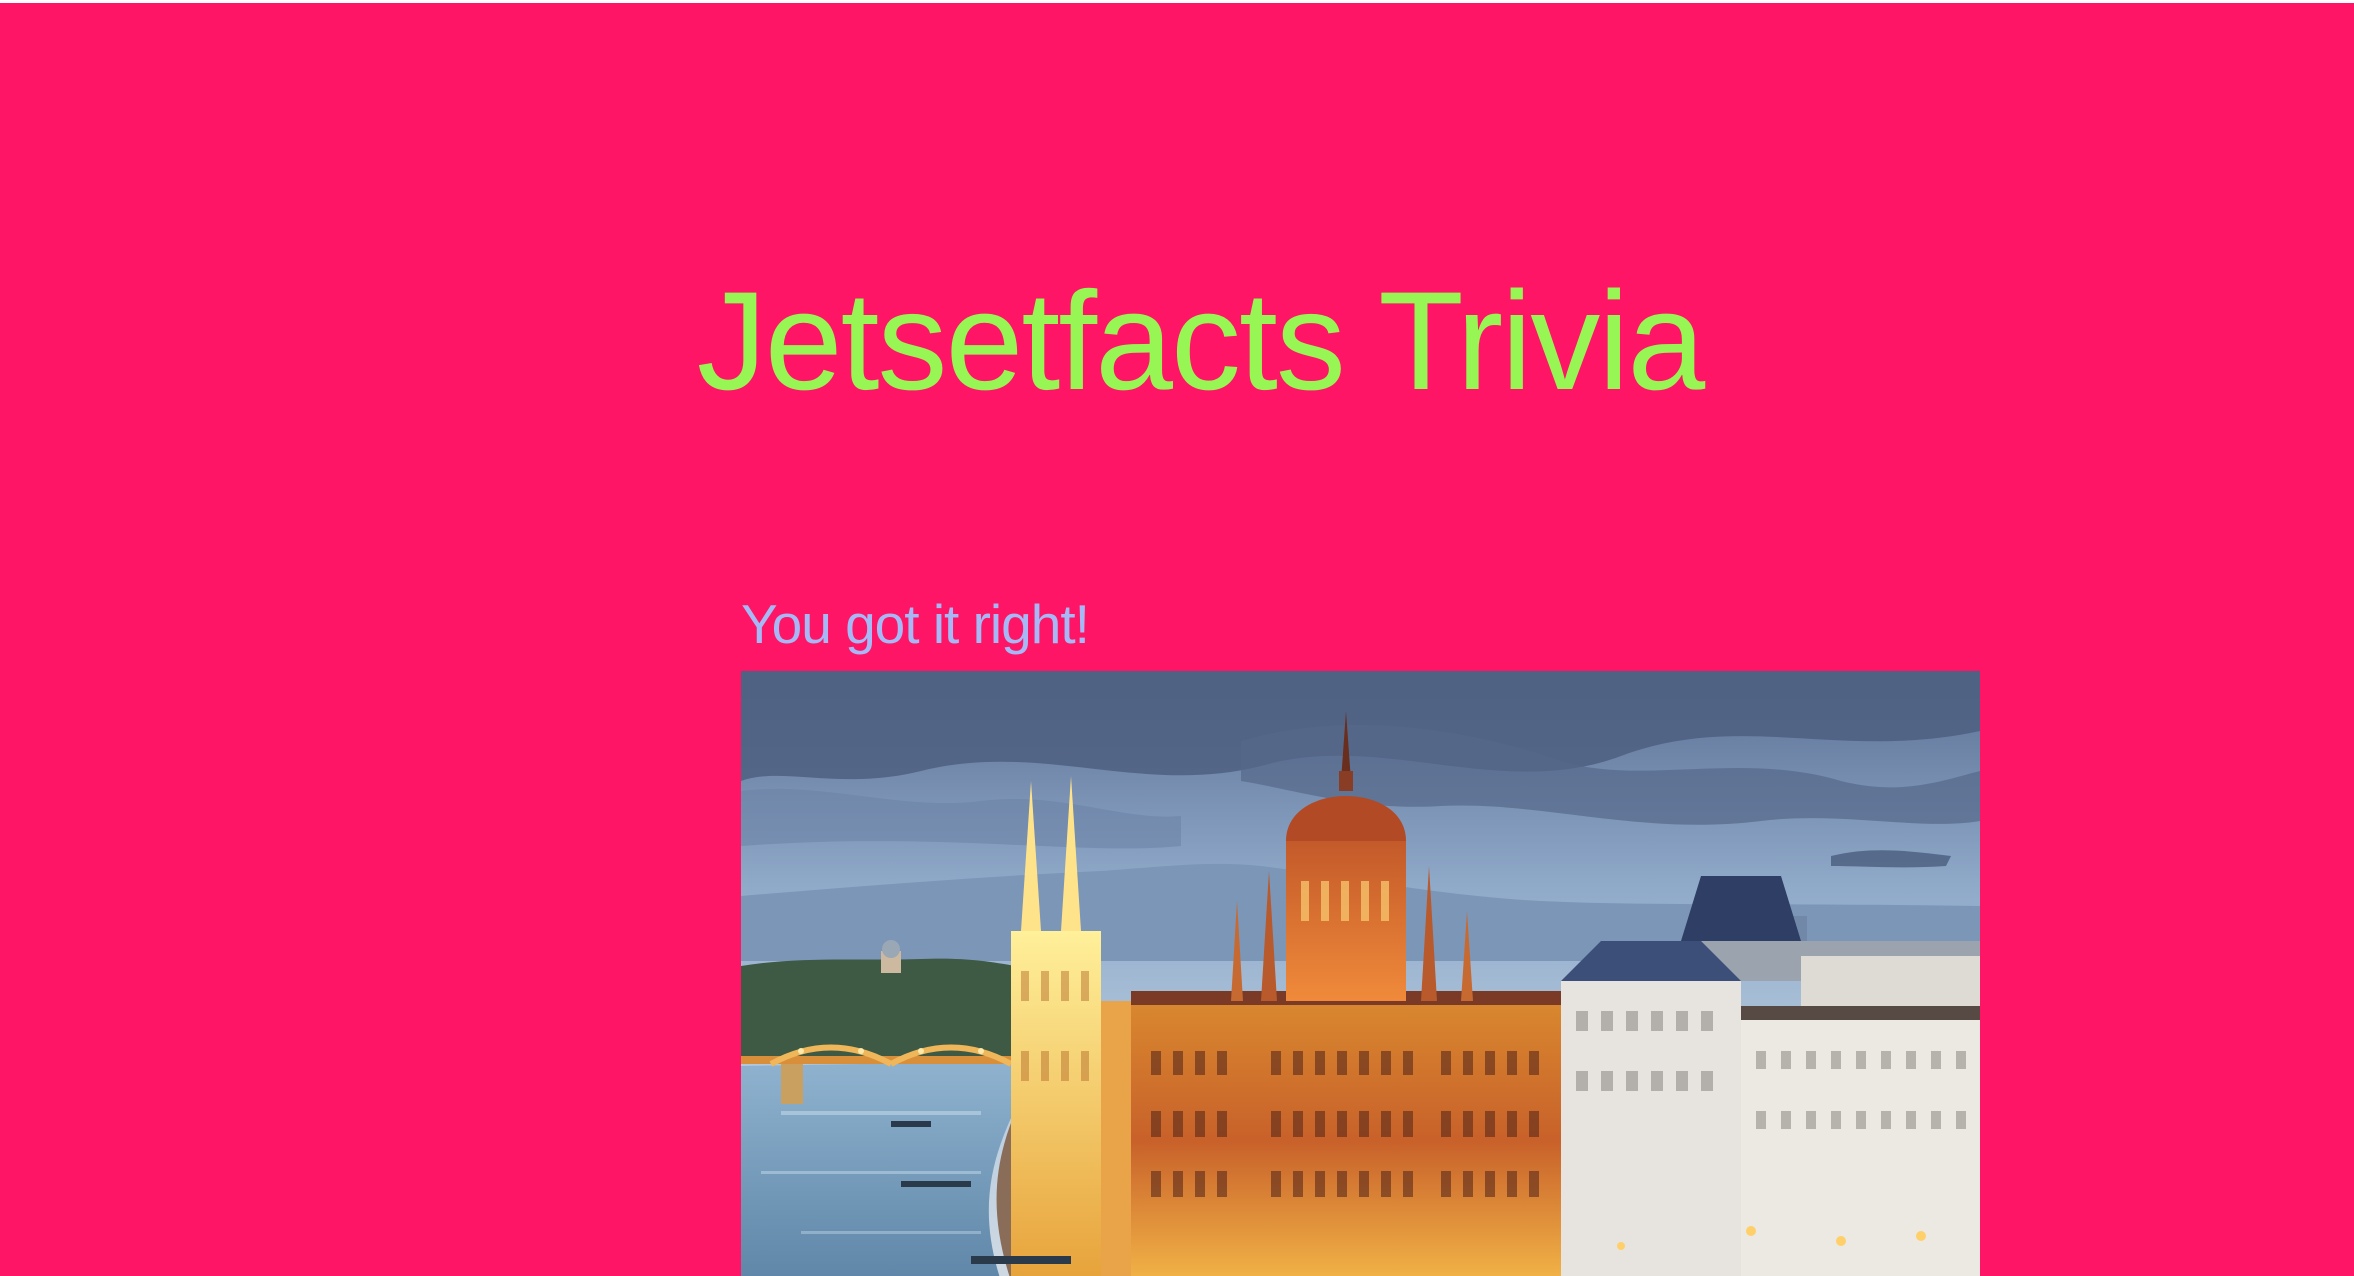 This screenshot has height=1276, width=2354. Describe the element at coordinates (1201, 340) in the screenshot. I see `page-title: Jetsetfacts Trivia` at that location.